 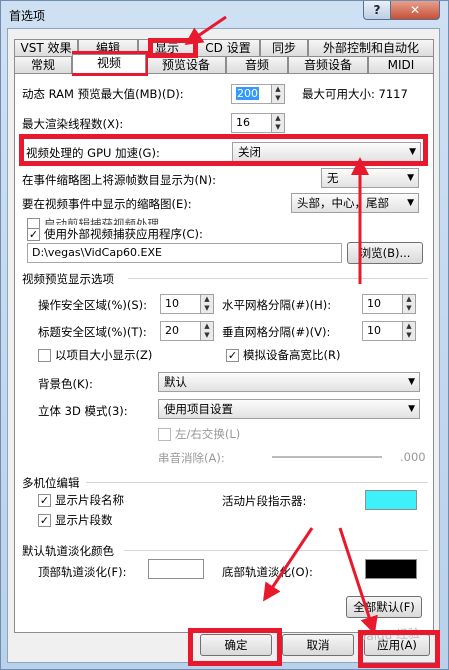 I want to click on action-safe-spinner: ▲ ▼, so click(x=207, y=304).